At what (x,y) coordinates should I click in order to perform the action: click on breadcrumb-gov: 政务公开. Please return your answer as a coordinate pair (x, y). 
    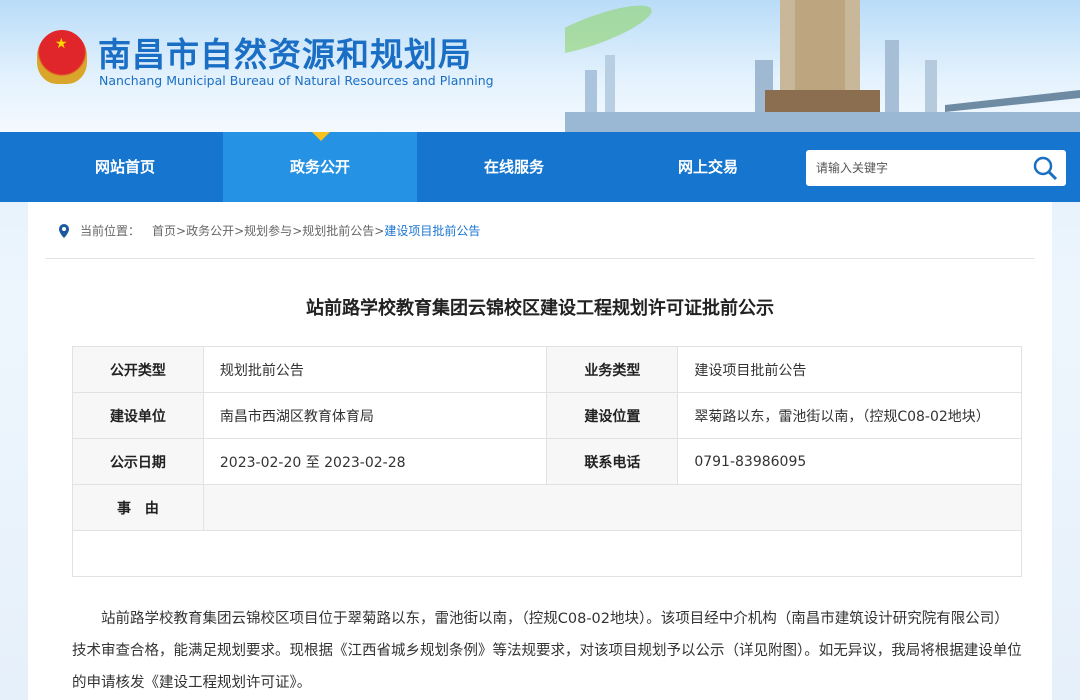
    Looking at the image, I should click on (210, 231).